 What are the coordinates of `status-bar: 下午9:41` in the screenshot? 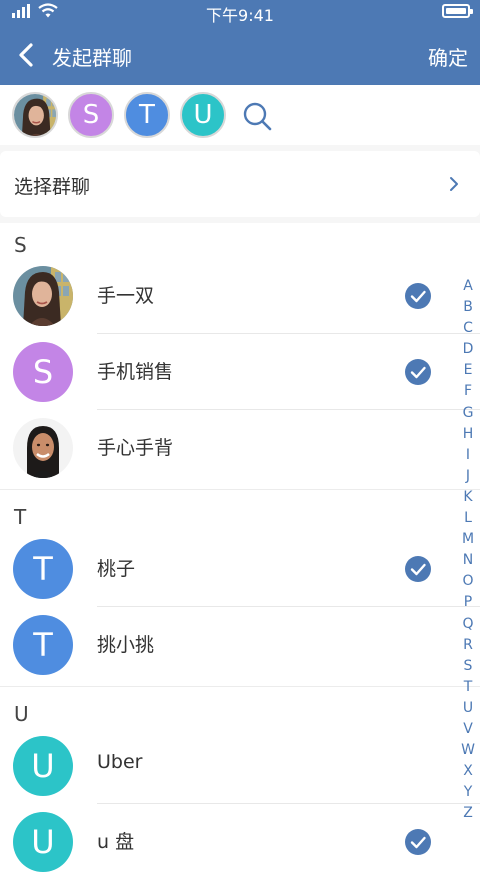 It's located at (240, 12).